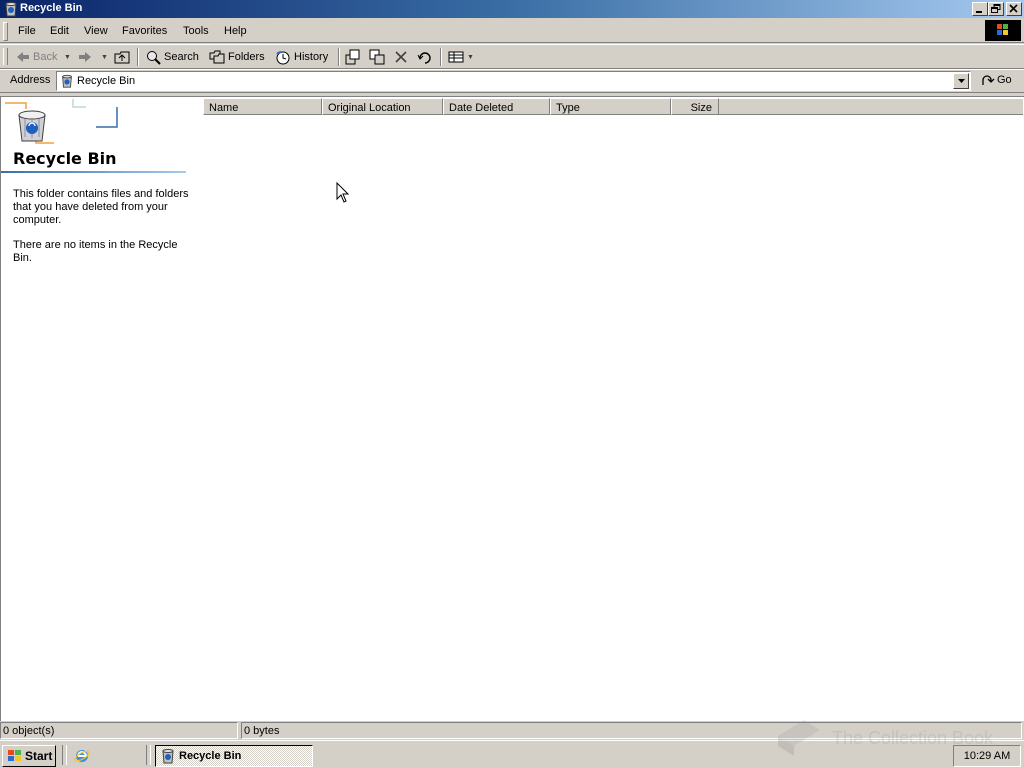 This screenshot has width=1024, height=768. What do you see at coordinates (23, 57) in the screenshot?
I see `back-arrow-icon` at bounding box center [23, 57].